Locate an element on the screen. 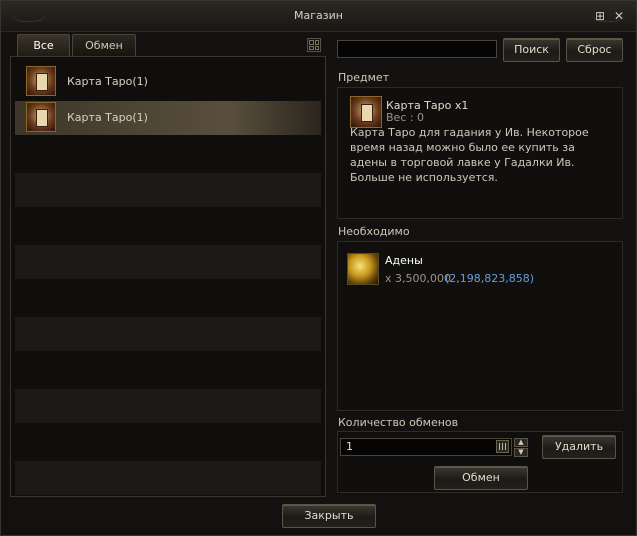 The width and height of the screenshot is (637, 536). window-title: Магазин is located at coordinates (318, 15).